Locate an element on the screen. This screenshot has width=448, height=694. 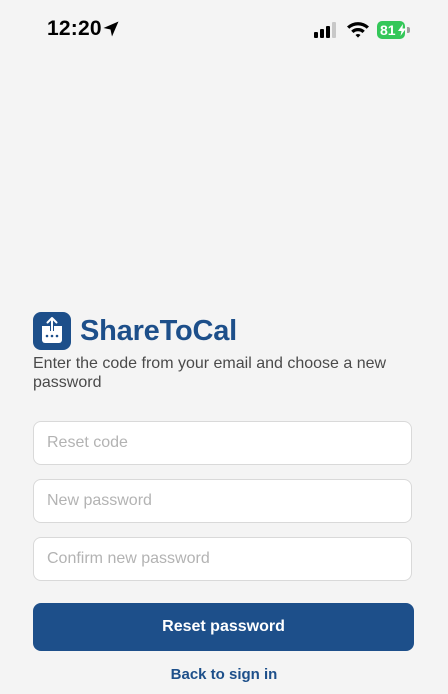
brand-header: ShareToCal is located at coordinates (135, 331).